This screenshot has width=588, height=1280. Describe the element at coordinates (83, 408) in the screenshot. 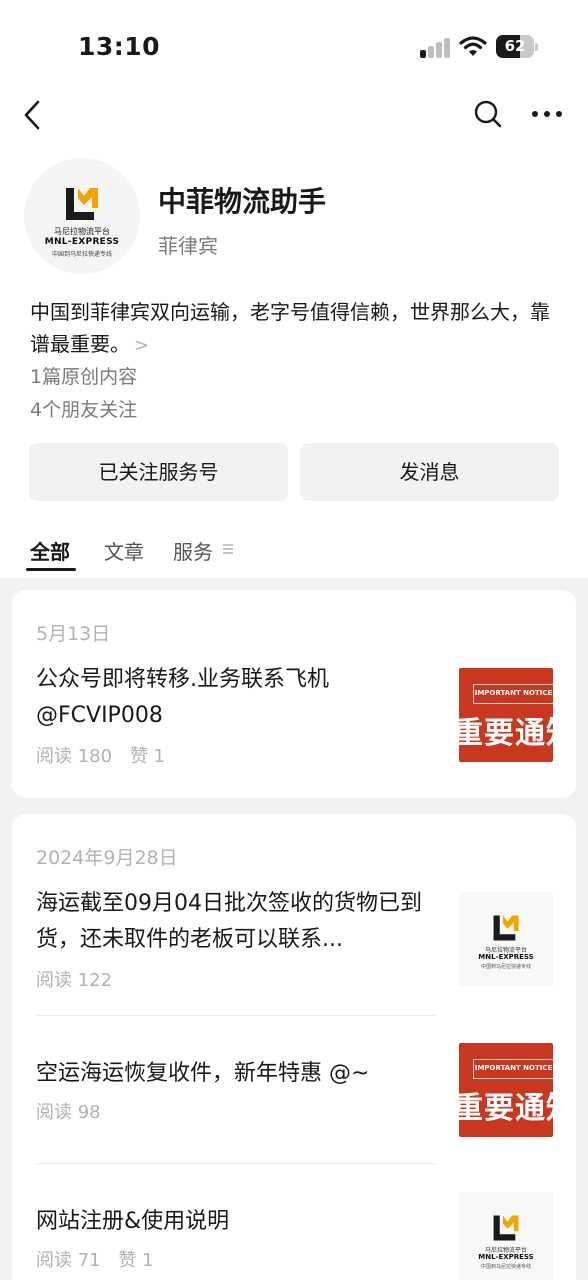

I see `friends-following: 4个朋友关注` at that location.